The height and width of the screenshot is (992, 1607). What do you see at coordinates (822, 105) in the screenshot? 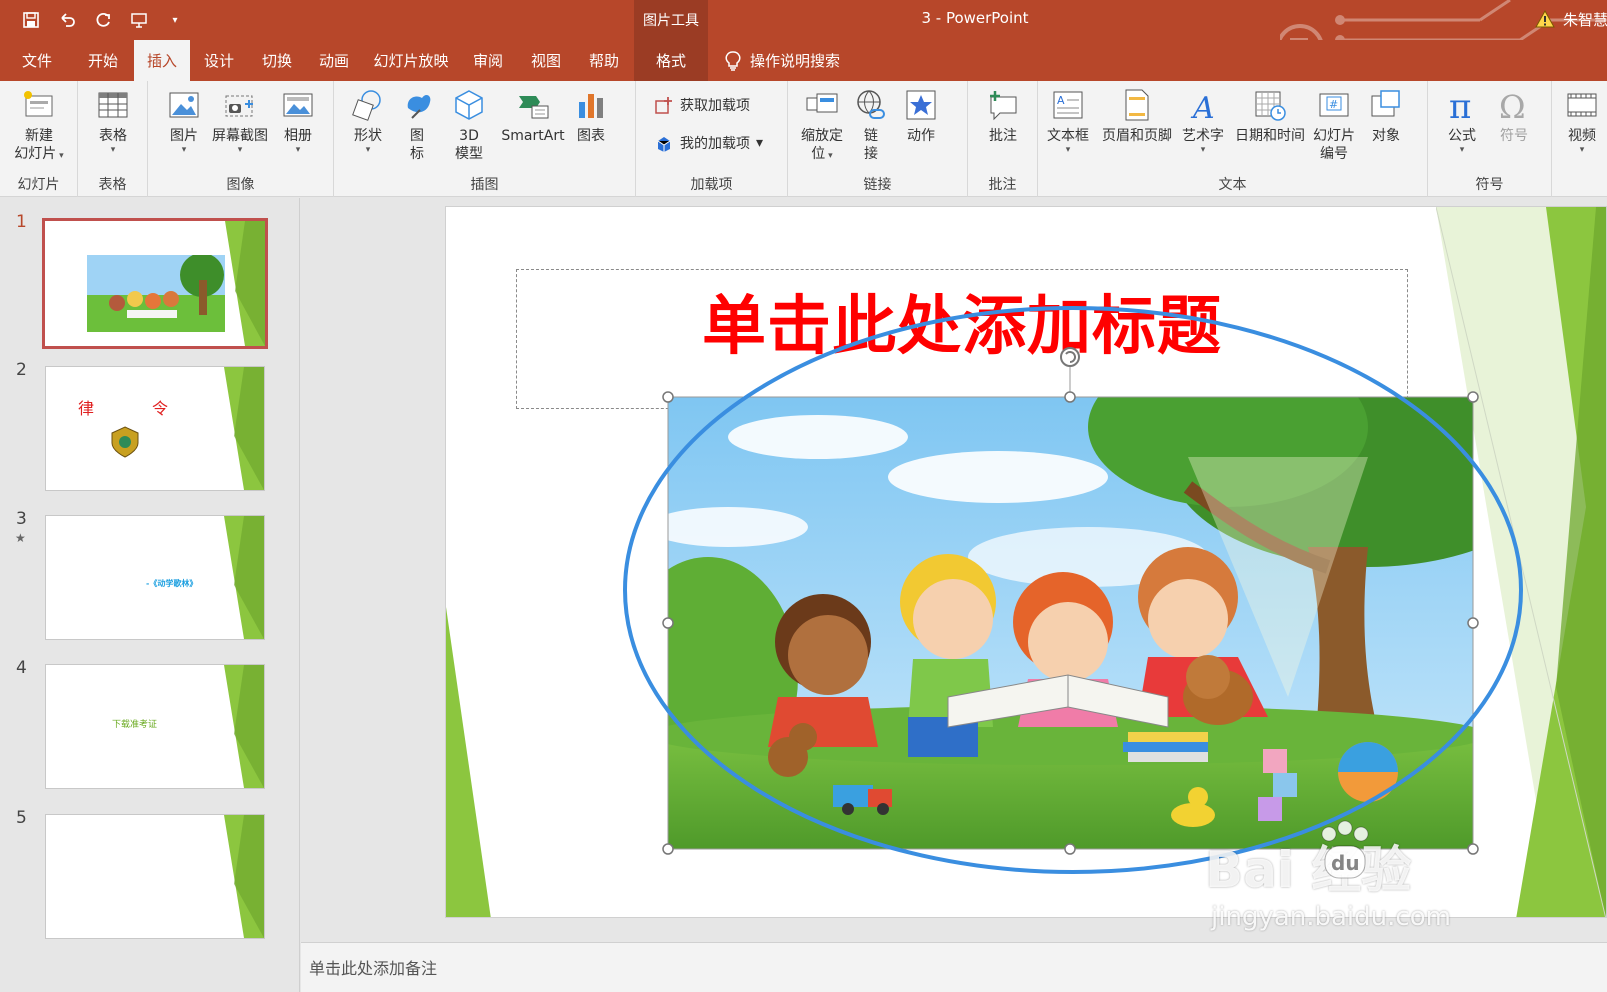
I see `zoom-icon` at bounding box center [822, 105].